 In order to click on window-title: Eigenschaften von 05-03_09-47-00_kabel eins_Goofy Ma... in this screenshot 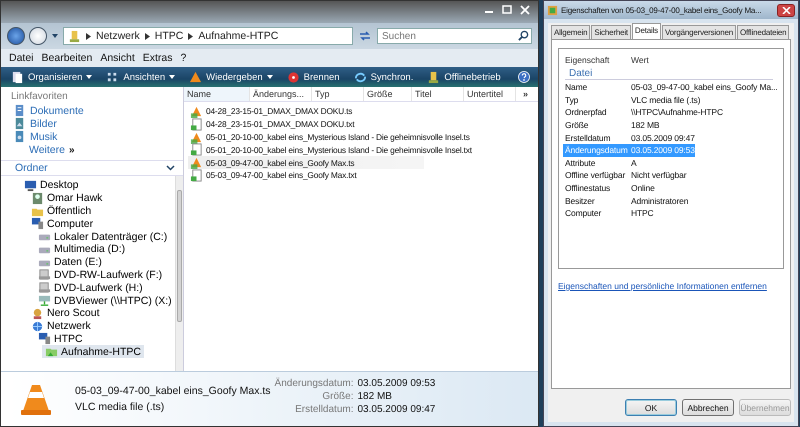, I will do `click(661, 10)`.